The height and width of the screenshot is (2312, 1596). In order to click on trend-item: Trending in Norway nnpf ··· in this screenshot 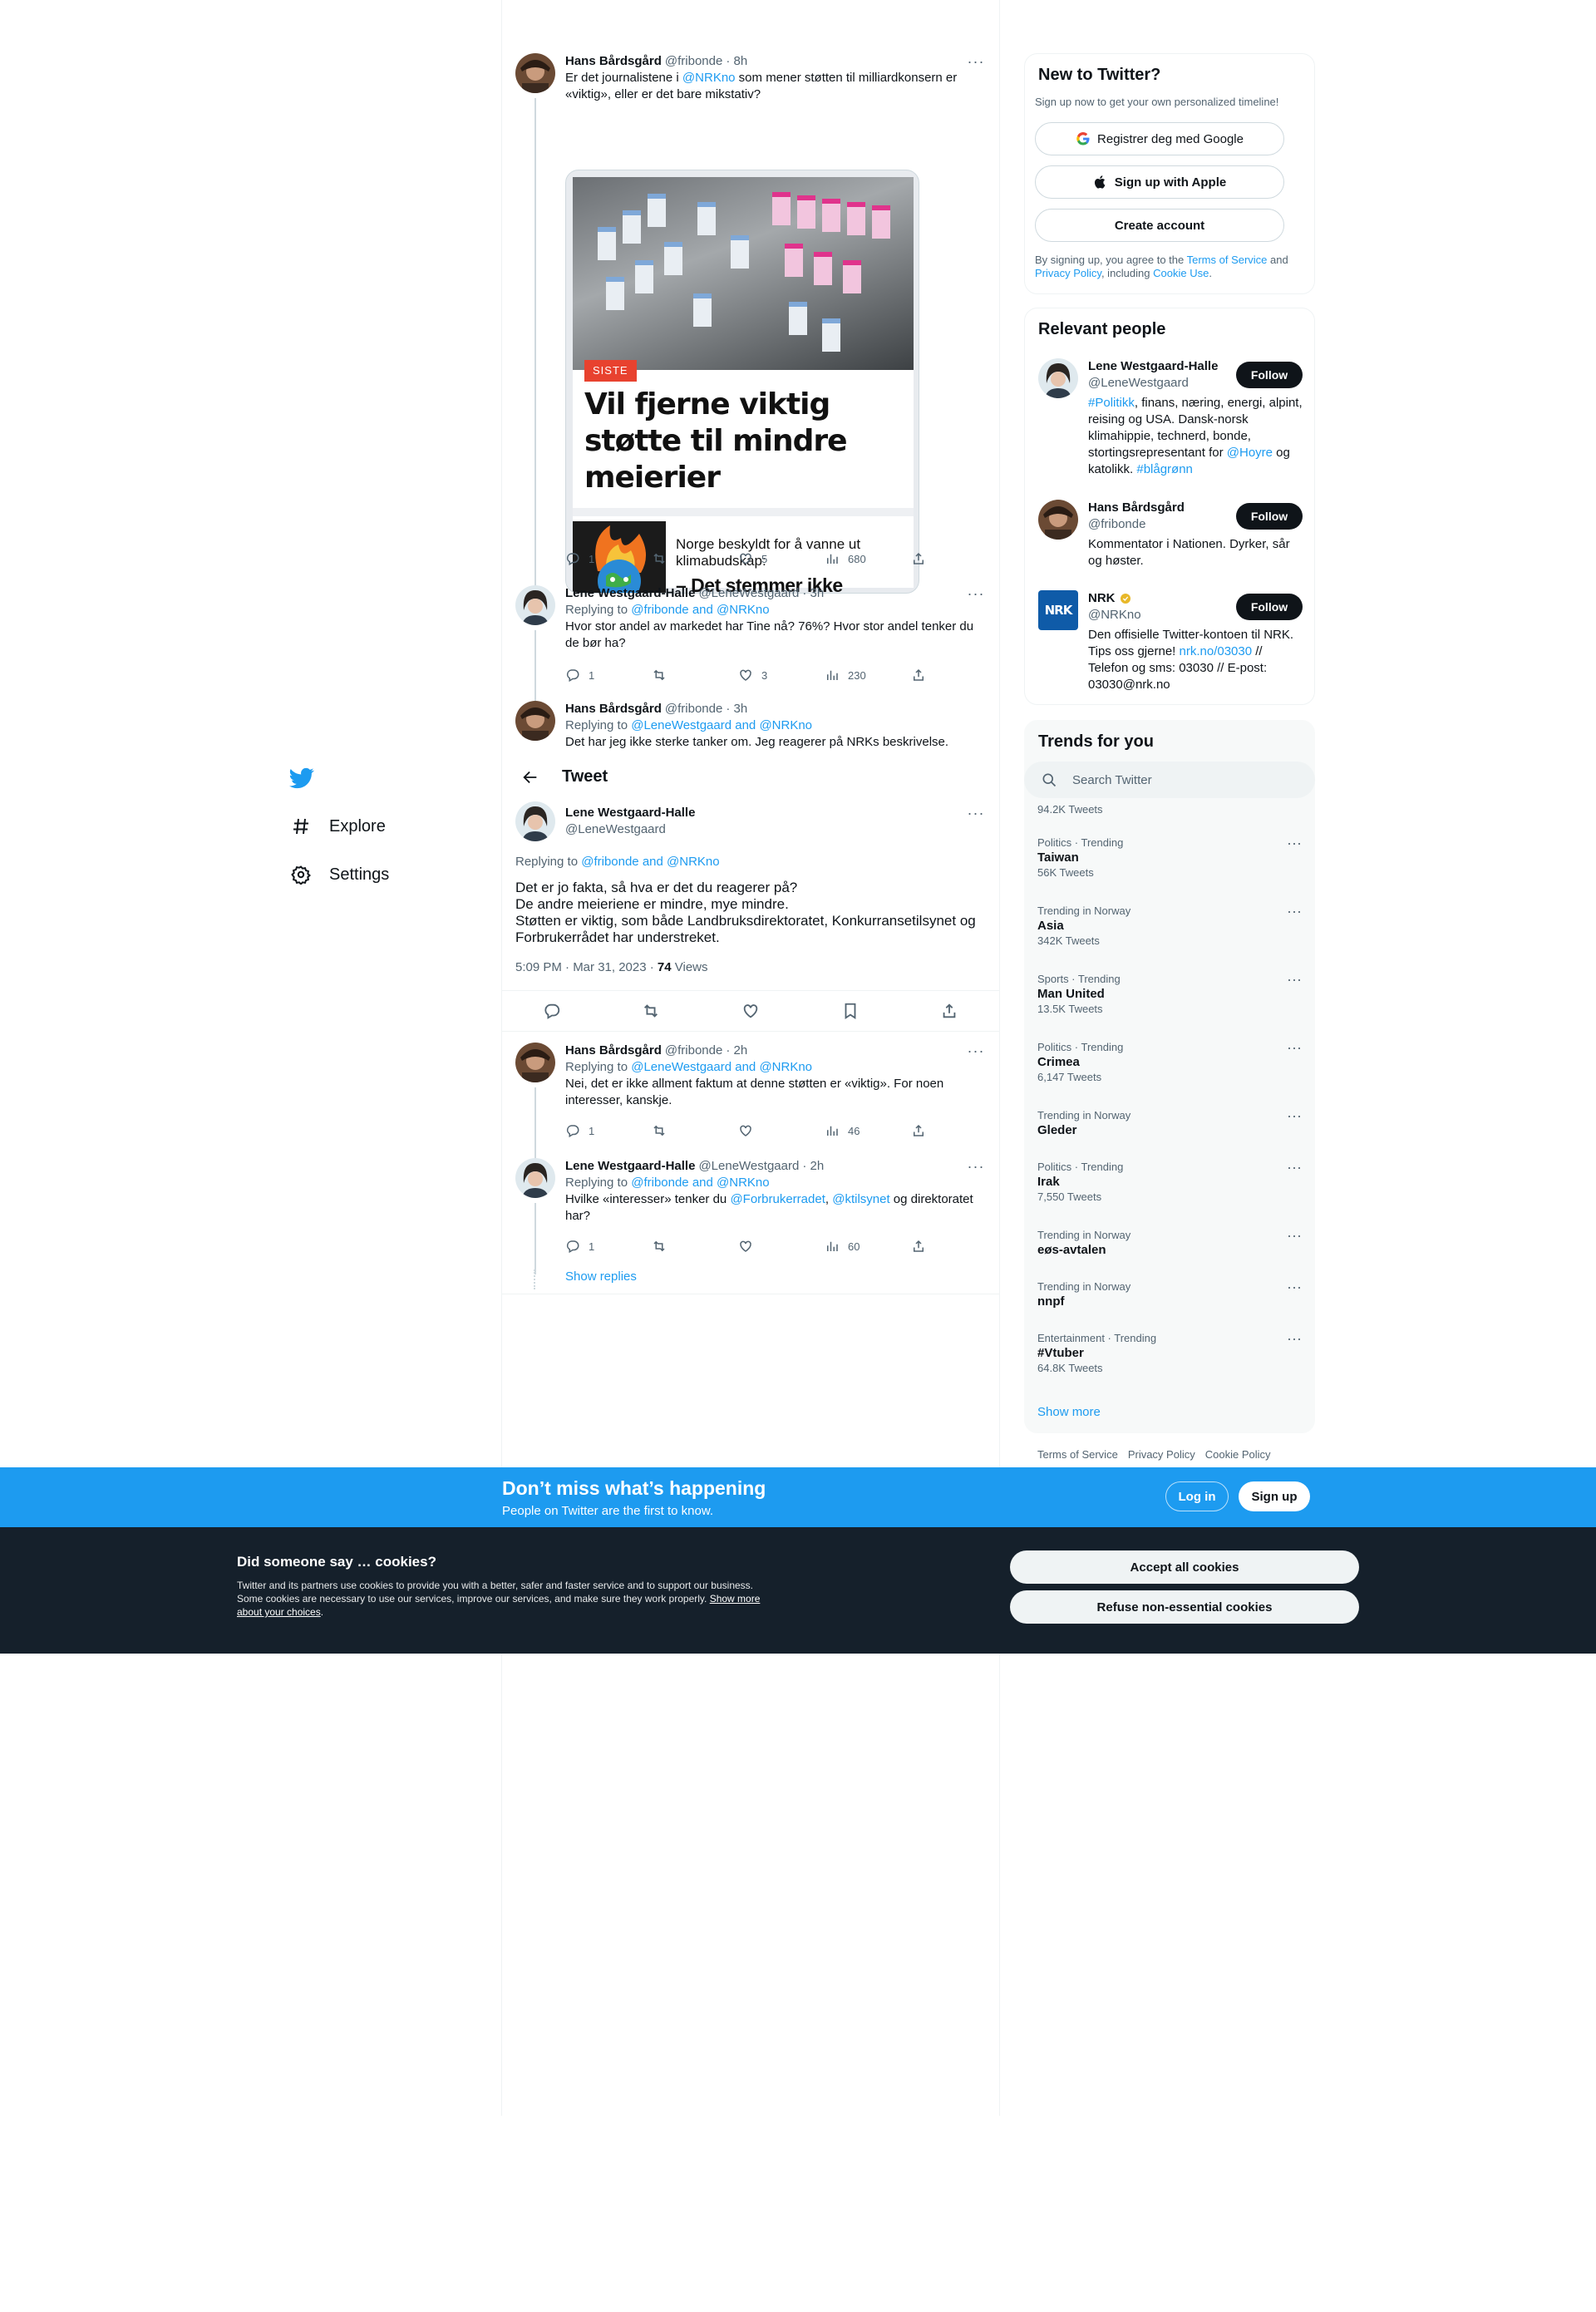, I will do `click(1169, 1294)`.